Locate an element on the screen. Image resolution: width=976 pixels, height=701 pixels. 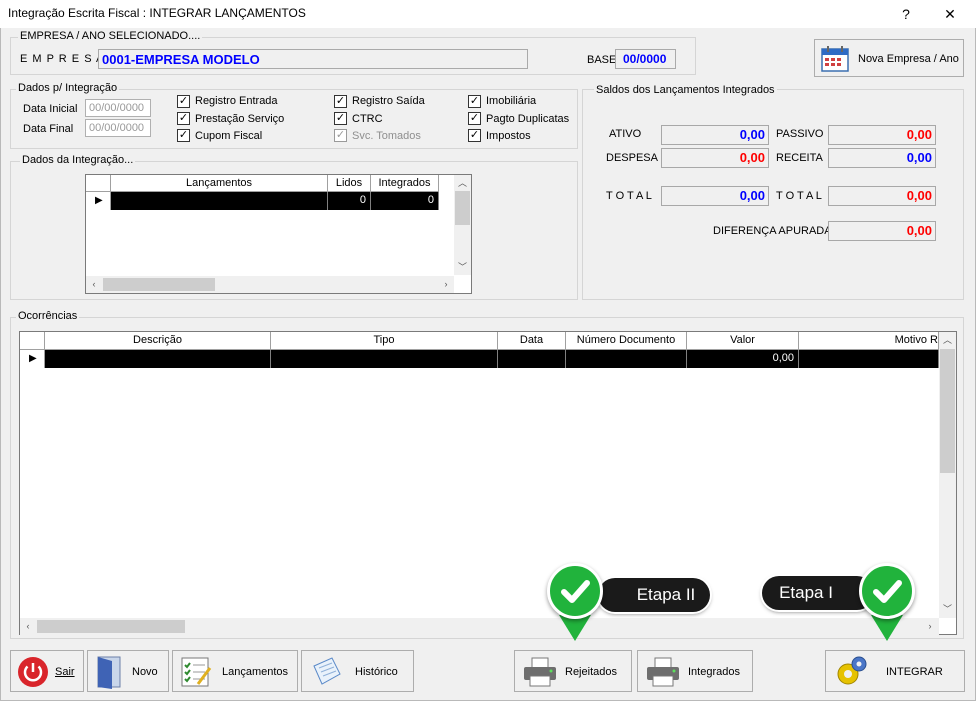
nova-empresa-button: Nova Empresa / Ano is located at coordinates (889, 58).